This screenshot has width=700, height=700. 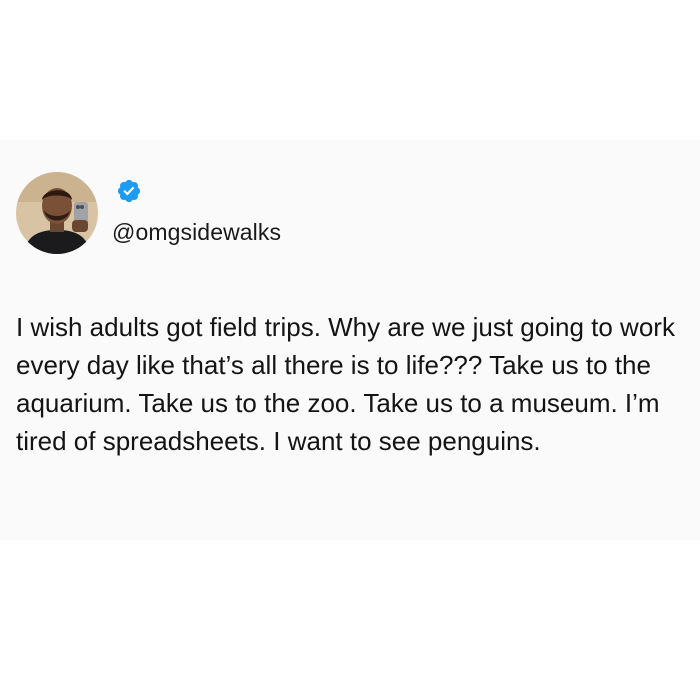 What do you see at coordinates (196, 232) in the screenshot?
I see `user-handle: @omgsidewalks` at bounding box center [196, 232].